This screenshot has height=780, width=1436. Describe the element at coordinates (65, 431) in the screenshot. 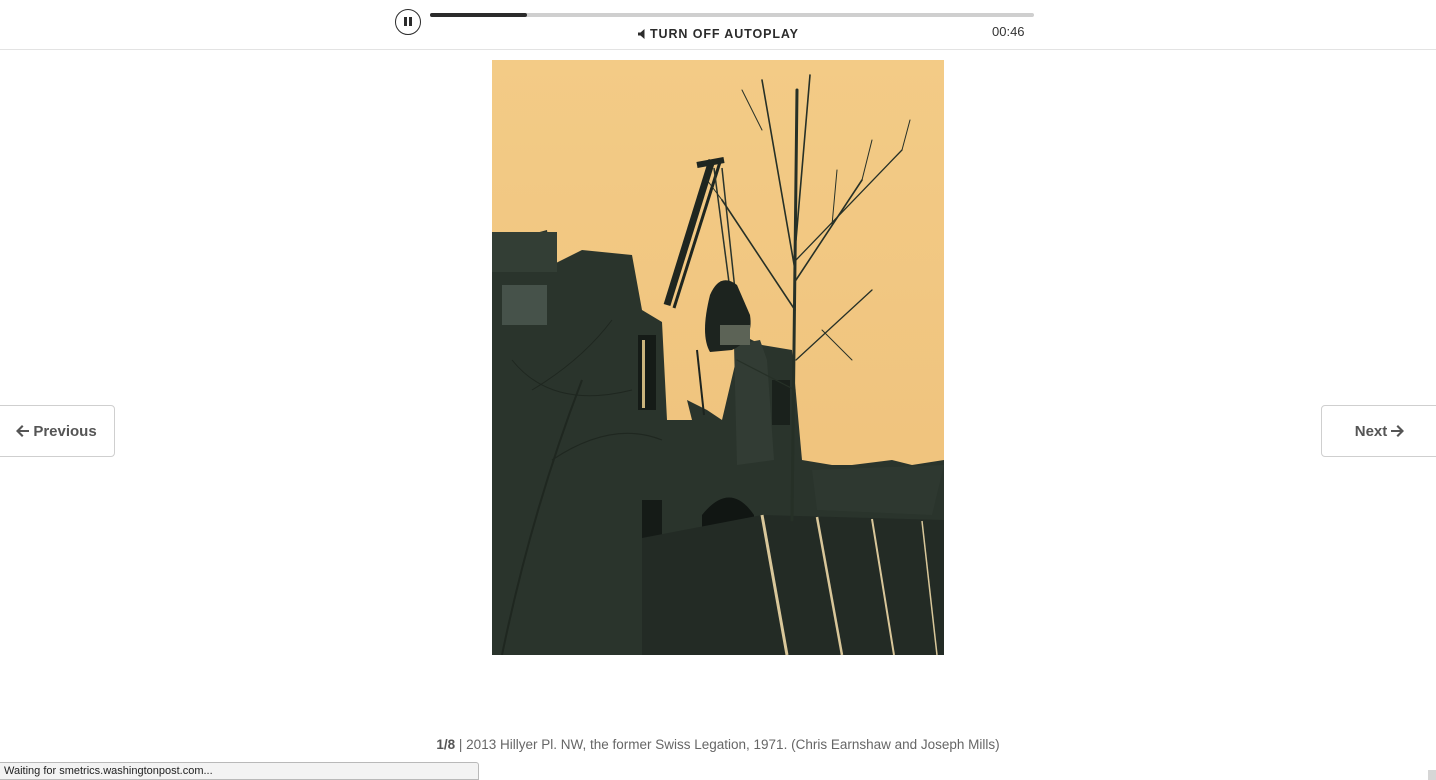

I see `previous-label: Previous` at that location.